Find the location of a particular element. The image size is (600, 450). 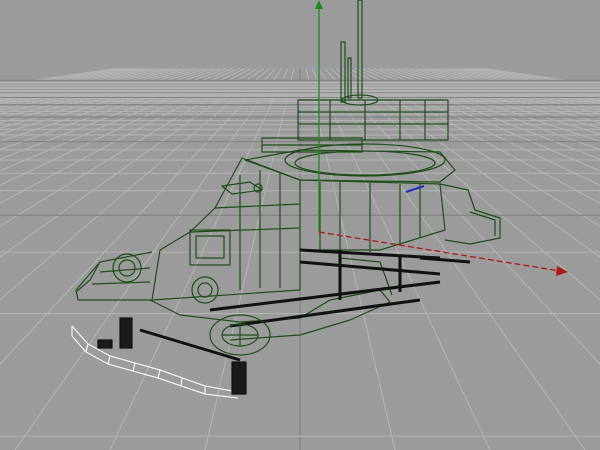

chassis-frame is located at coordinates (305, 305).